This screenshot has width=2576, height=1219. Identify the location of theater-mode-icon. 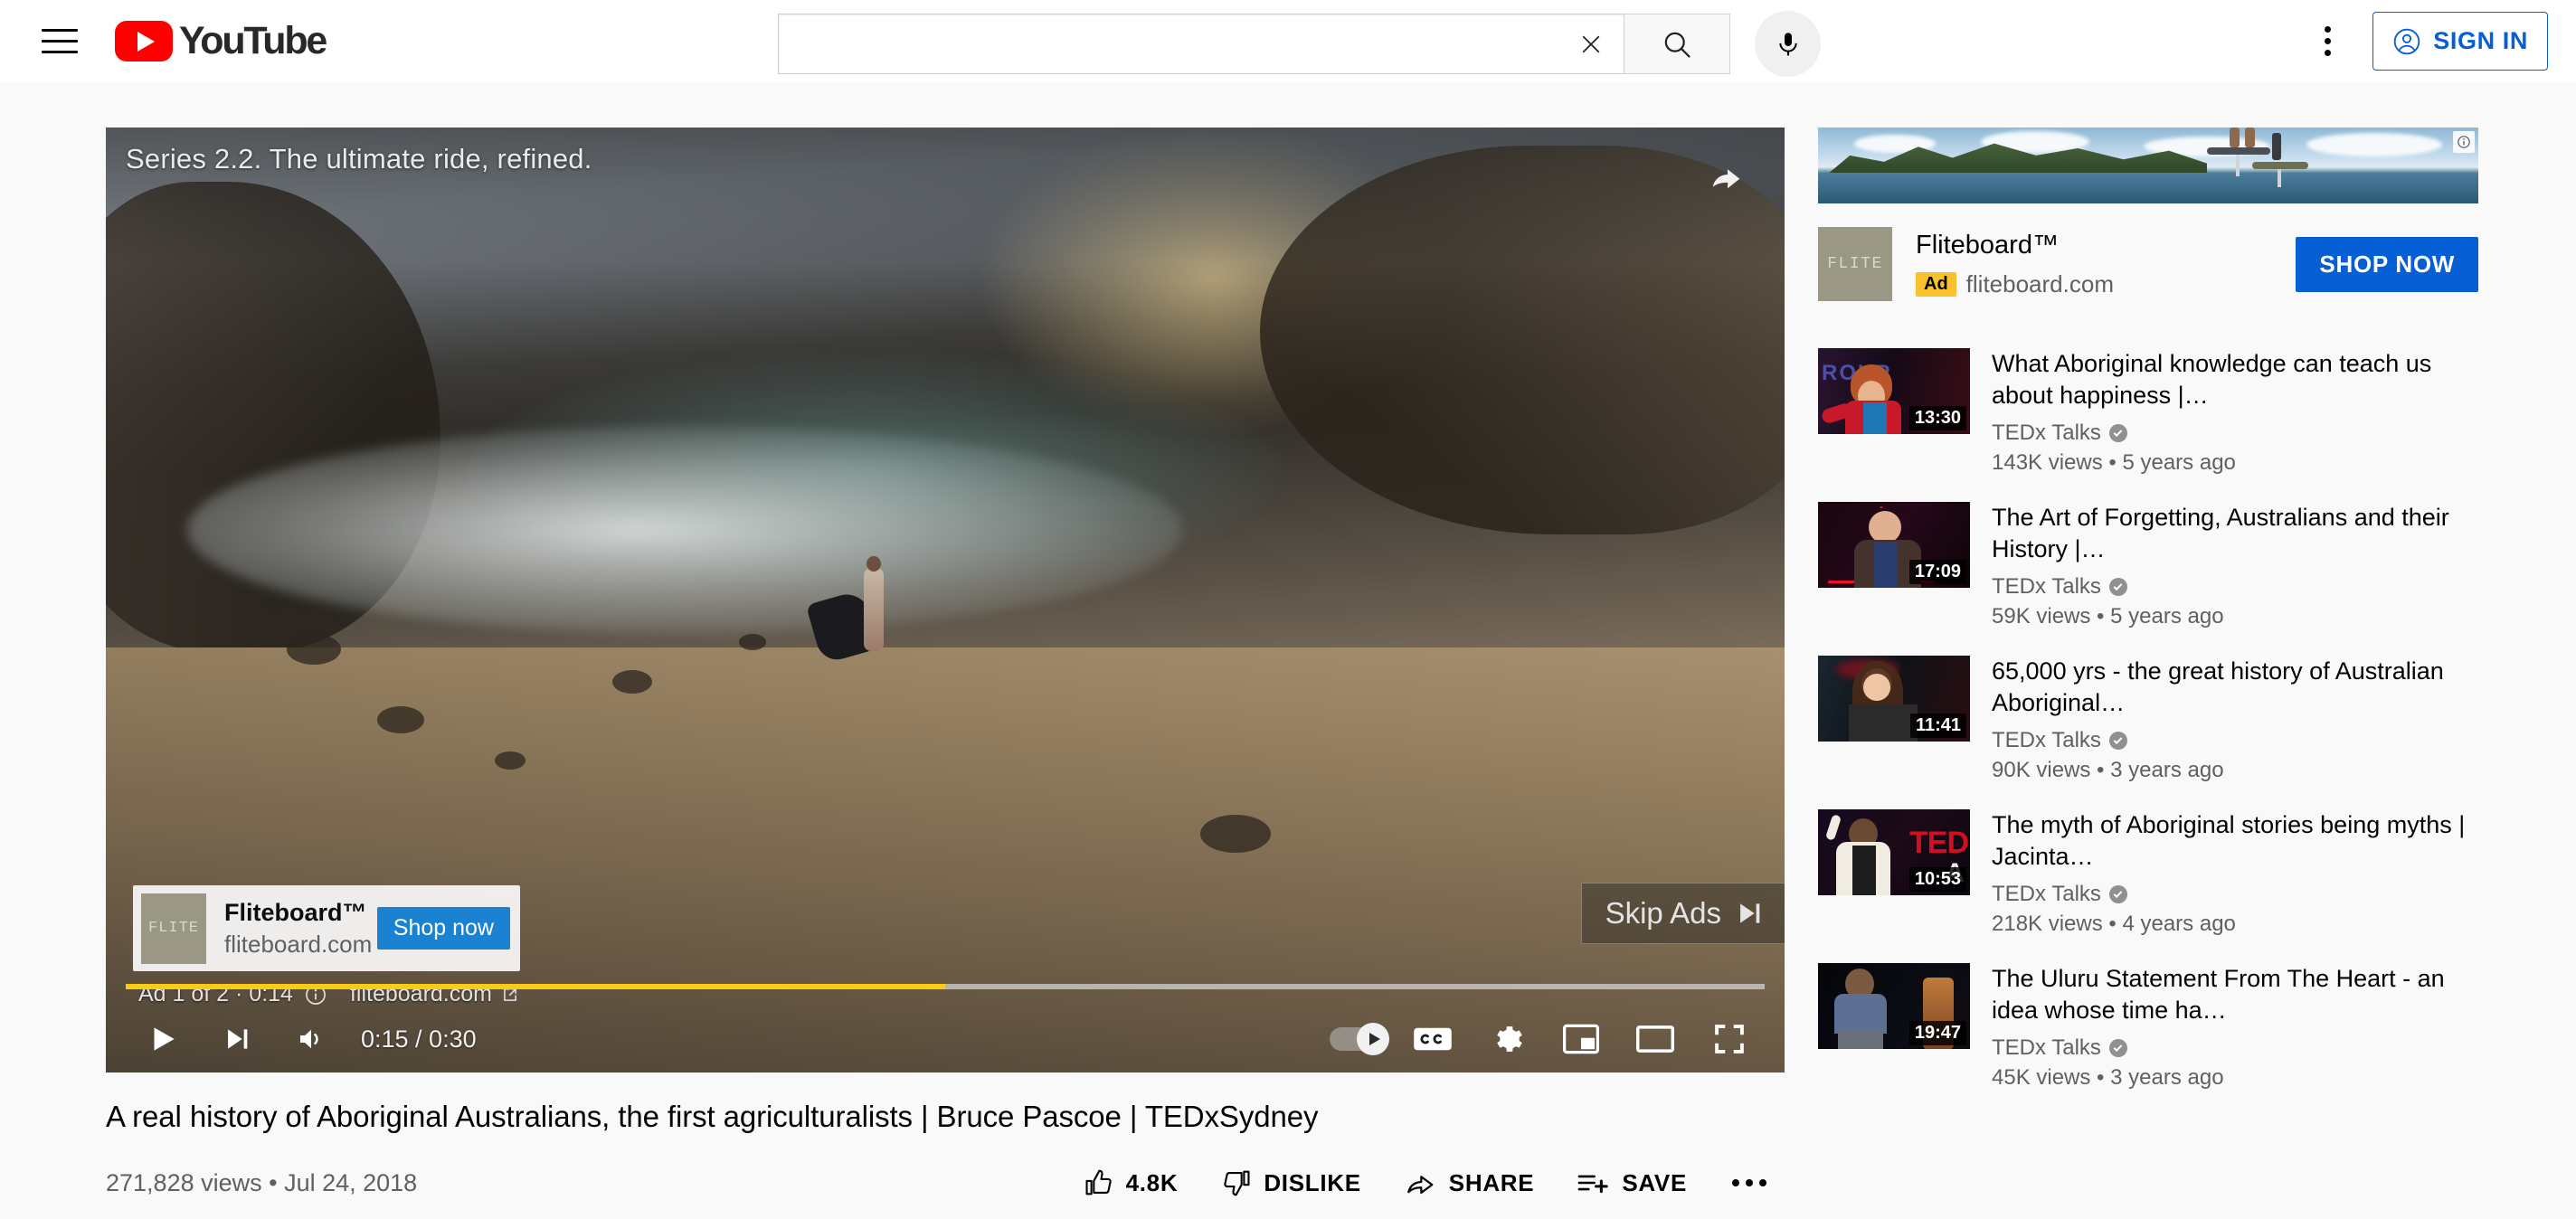
(1655, 1039).